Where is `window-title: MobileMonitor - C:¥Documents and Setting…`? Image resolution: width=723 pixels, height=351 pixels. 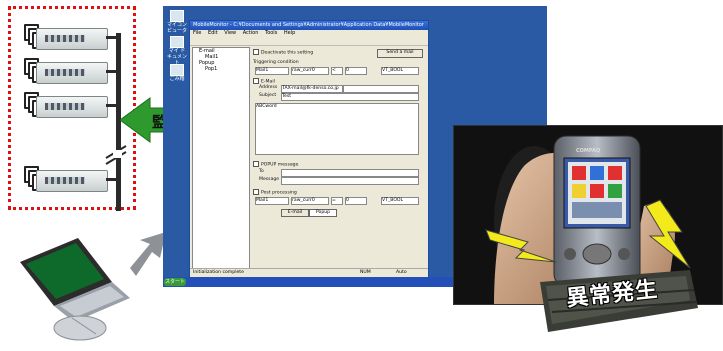
window-title: MobileMonitor - C:¥Documents and Setting… is located at coordinates (309, 25).